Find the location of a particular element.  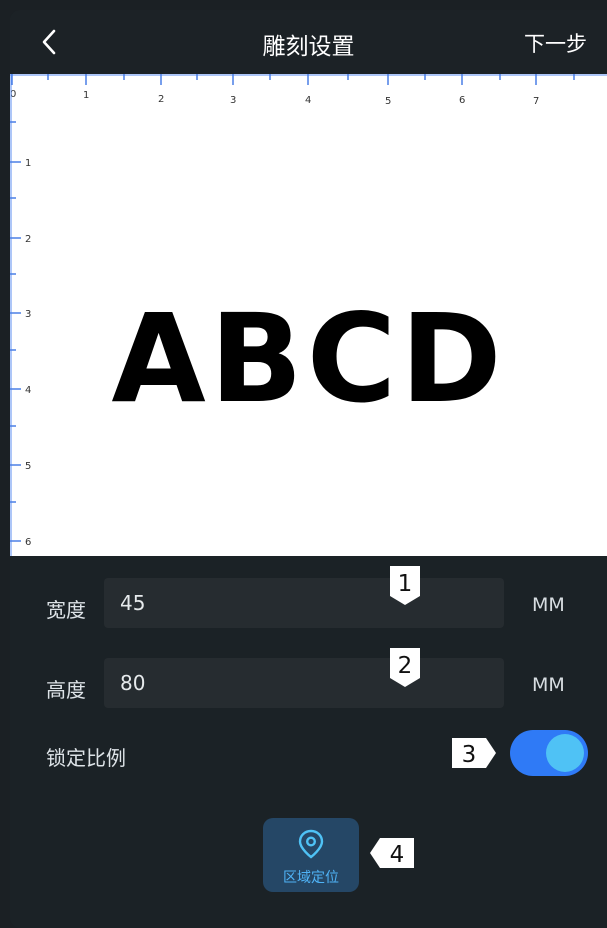

header-bar: 雕刻设置 下一步 is located at coordinates (308, 42).